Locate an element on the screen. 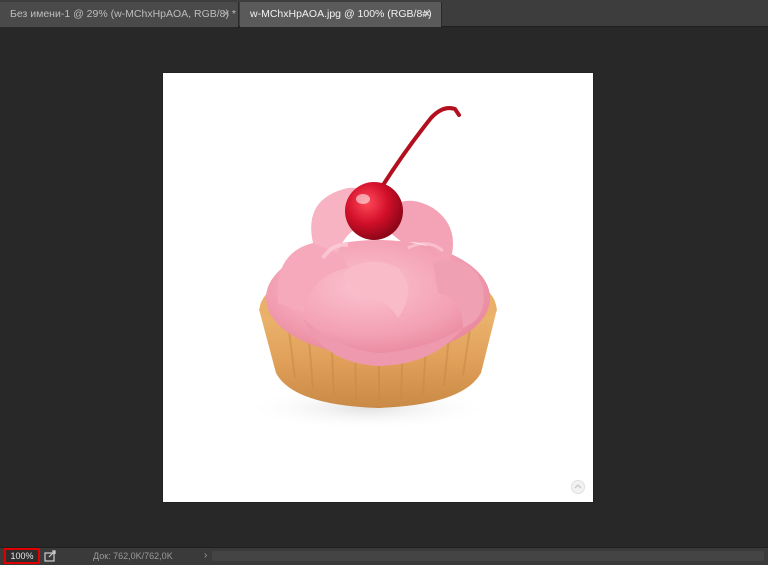  document-size-info: Док: 762,0K/762,0K is located at coordinates (133, 556).